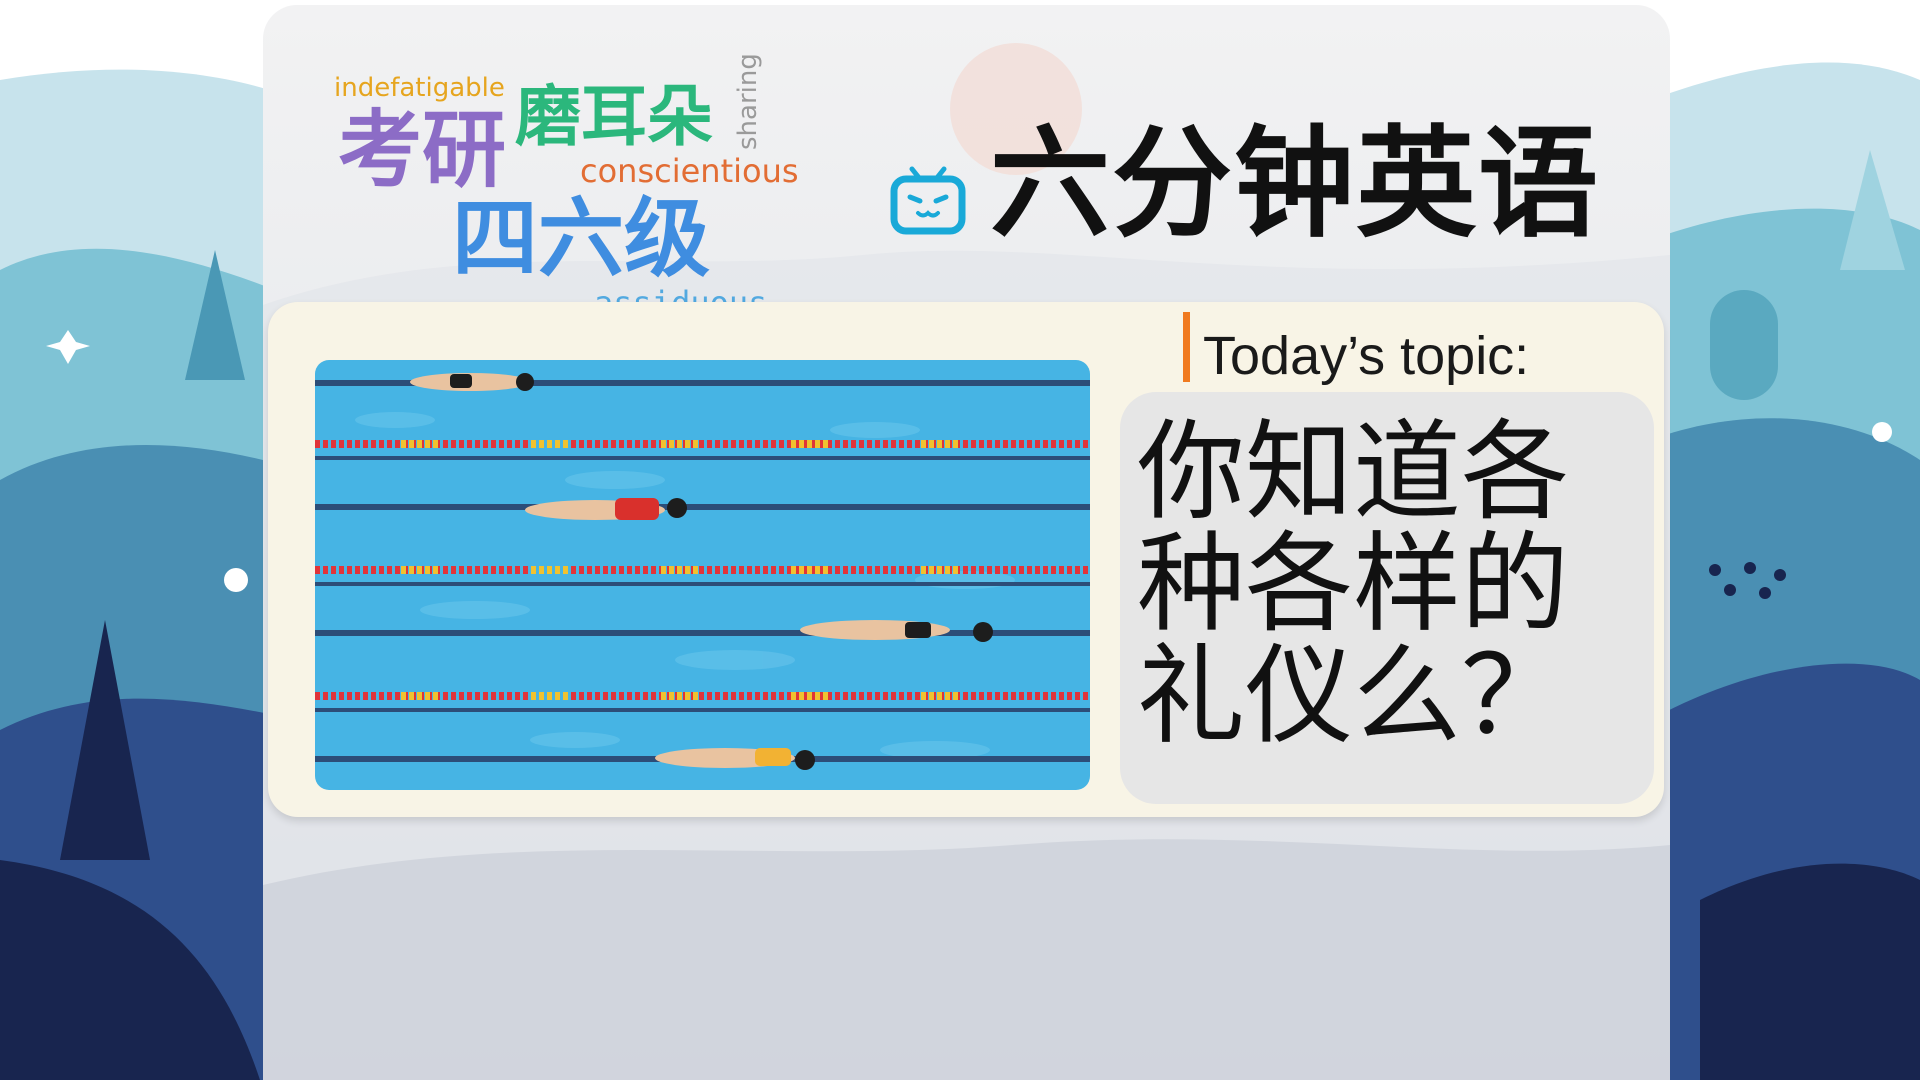  What do you see at coordinates (581, 239) in the screenshot?
I see `word-siliuji: 四六级` at bounding box center [581, 239].